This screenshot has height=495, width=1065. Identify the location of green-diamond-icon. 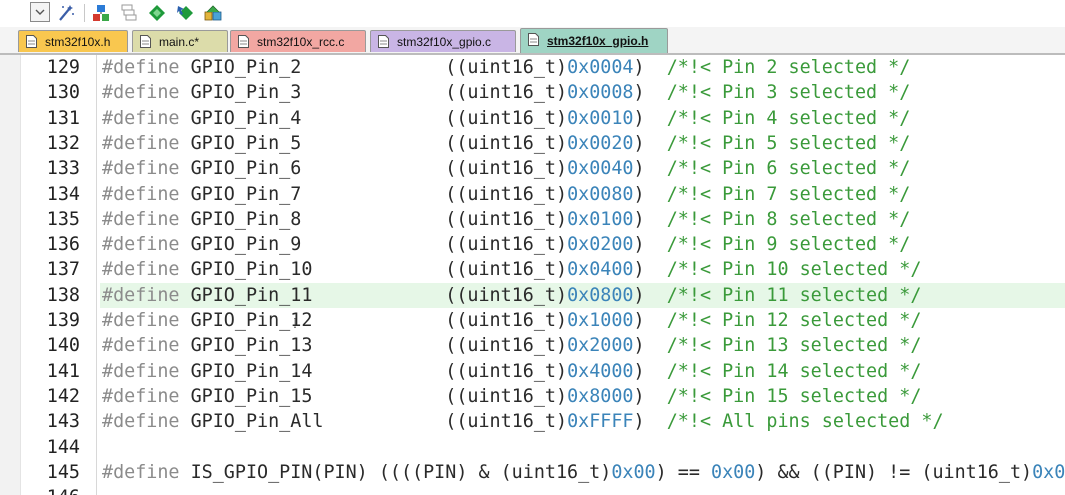
(157, 13).